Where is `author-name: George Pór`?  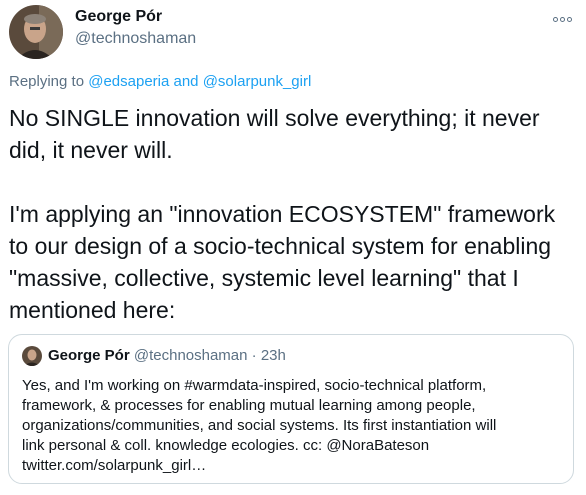
author-name: George Pór is located at coordinates (118, 17).